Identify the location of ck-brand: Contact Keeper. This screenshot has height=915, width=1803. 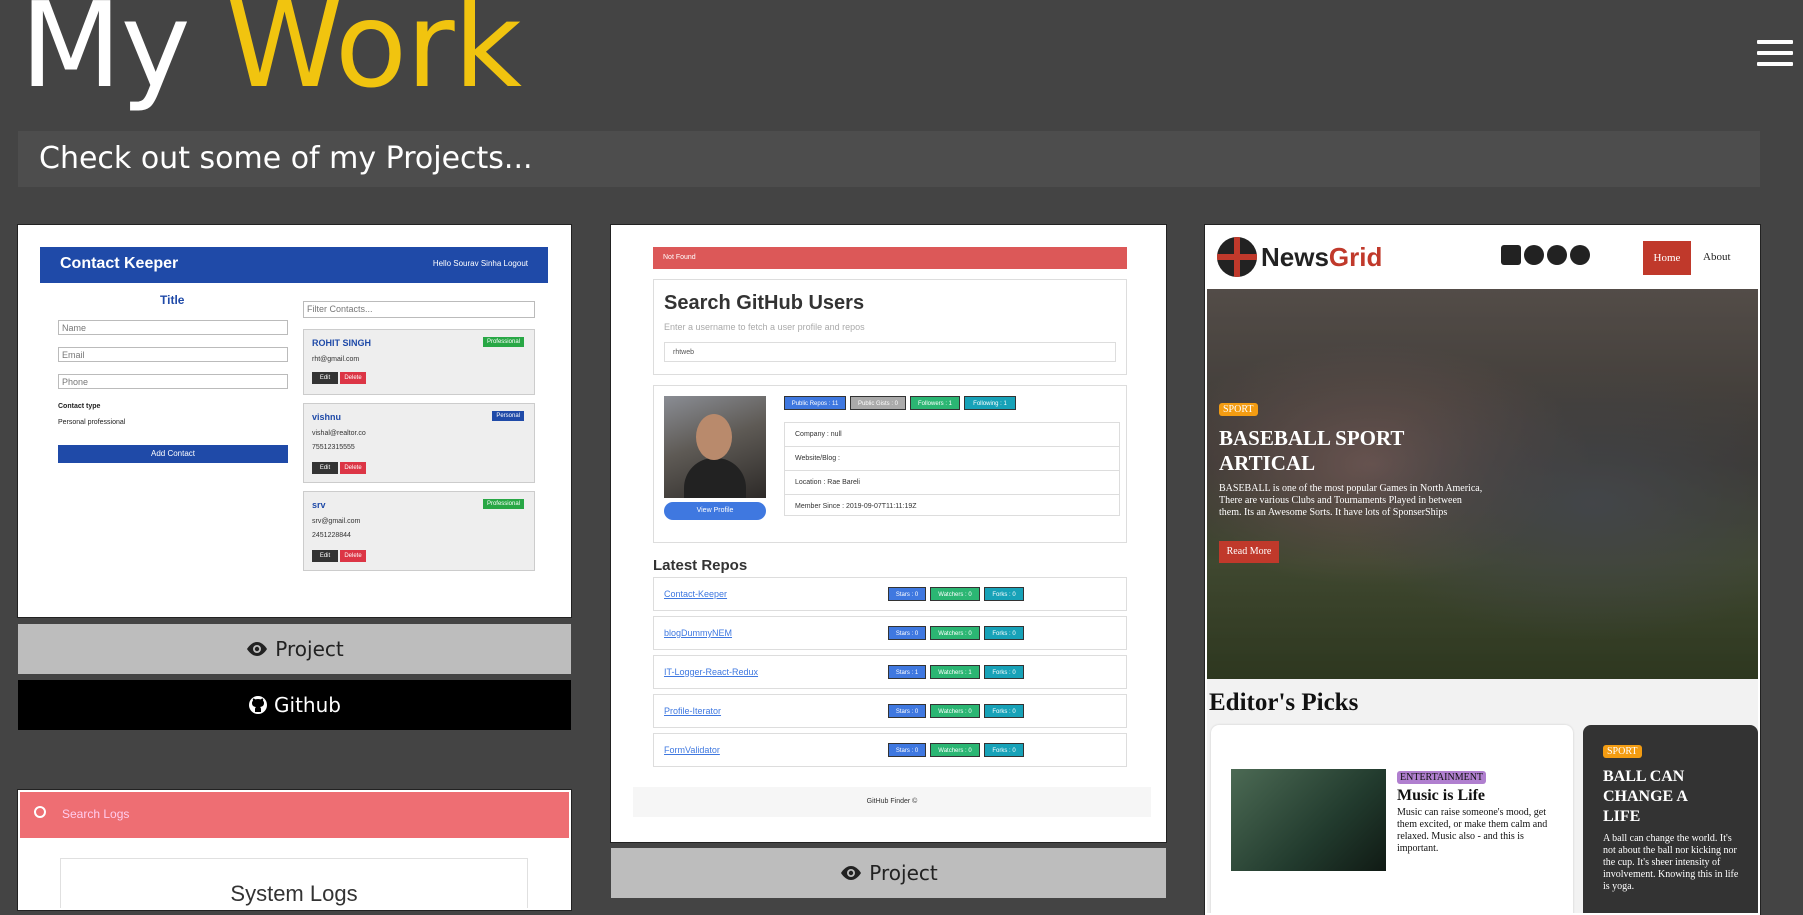
(119, 263).